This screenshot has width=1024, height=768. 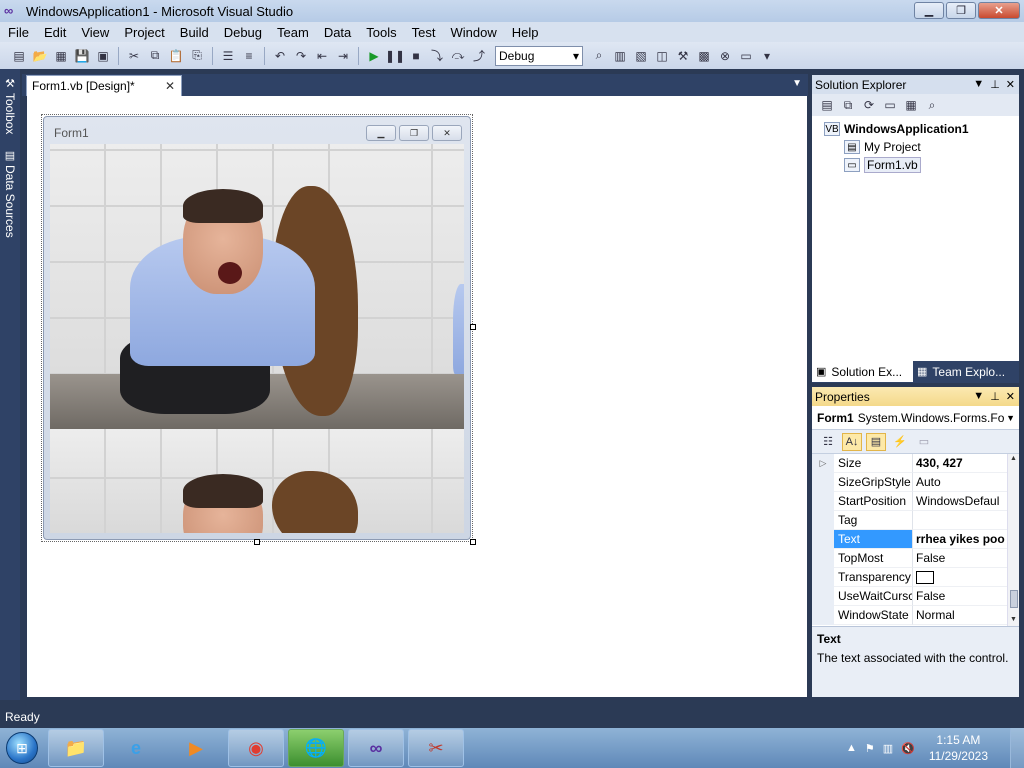 What do you see at coordinates (915, 418) in the screenshot?
I see `object-selector: Form1 System.Windows.Forms.Fo ▼` at bounding box center [915, 418].